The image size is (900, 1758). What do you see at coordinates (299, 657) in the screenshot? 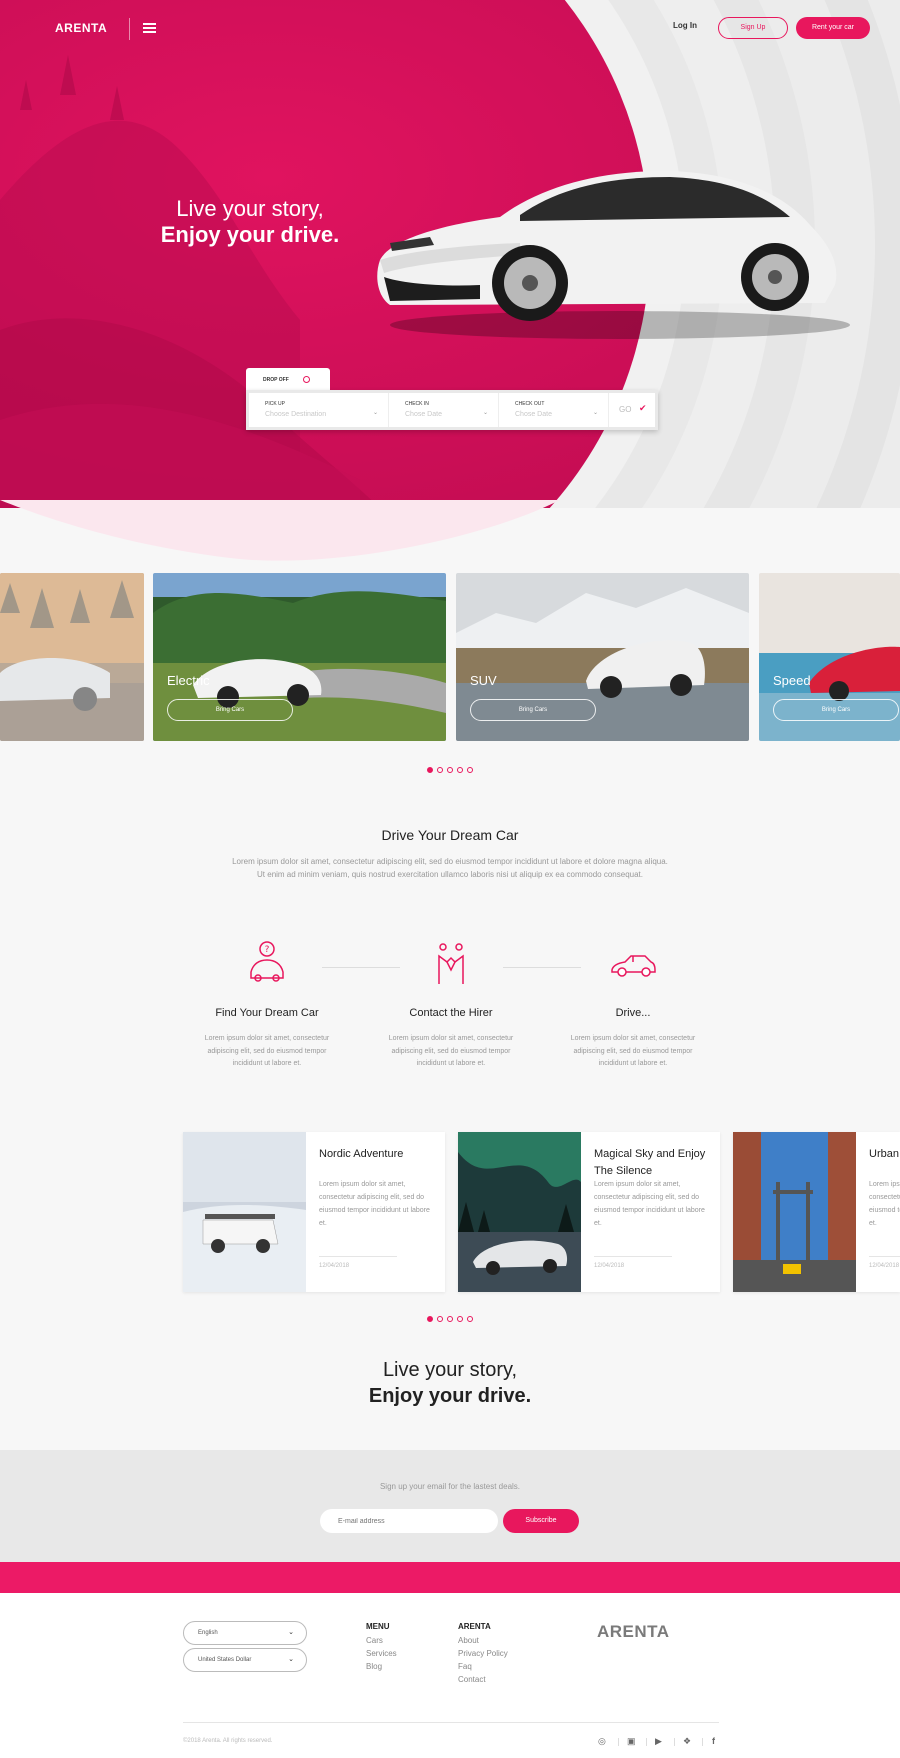
I see `category-card-electric: Electric Bring Cars` at bounding box center [299, 657].